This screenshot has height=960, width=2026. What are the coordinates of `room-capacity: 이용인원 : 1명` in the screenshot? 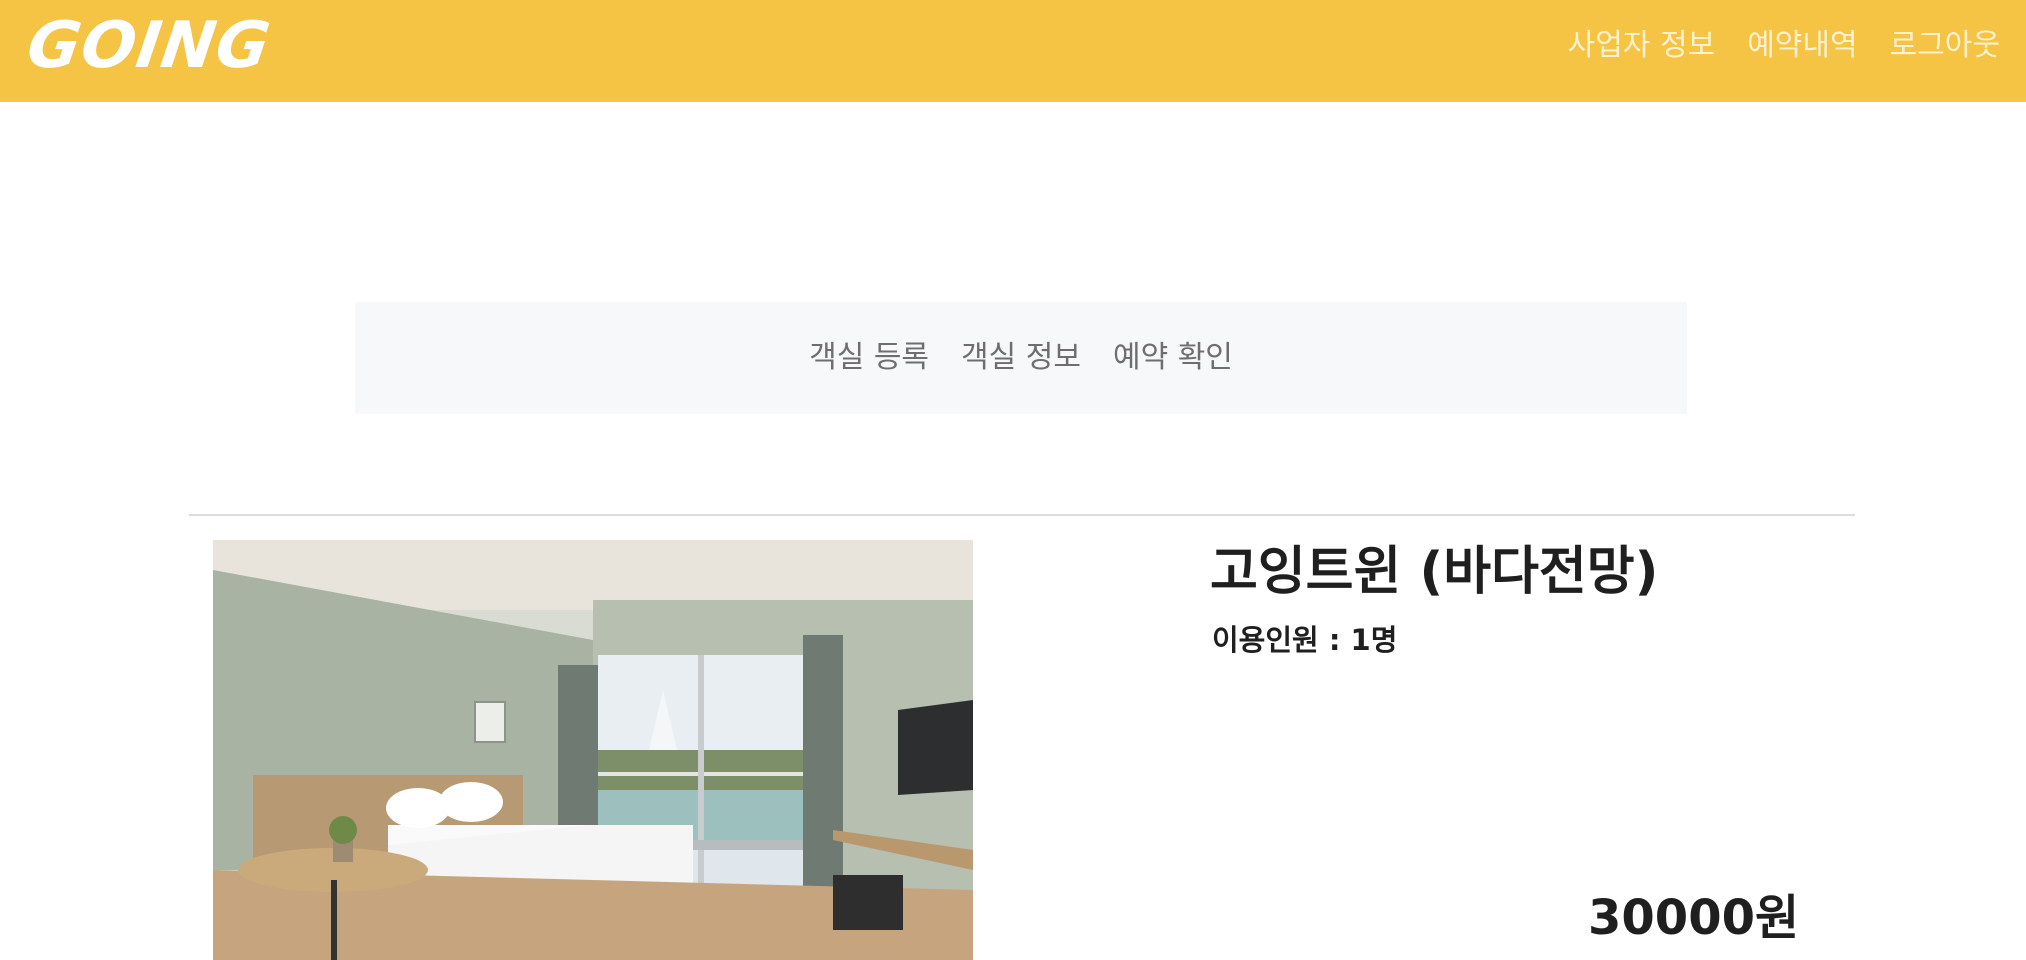 It's located at (1304, 640).